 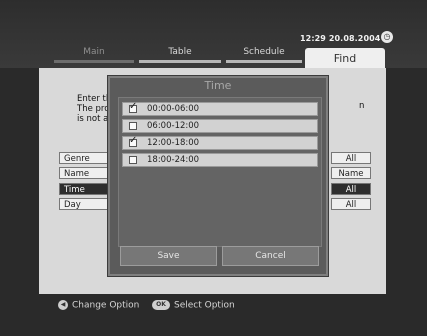 I want to click on clock: 12:29 20.08.2004, so click(x=340, y=38).